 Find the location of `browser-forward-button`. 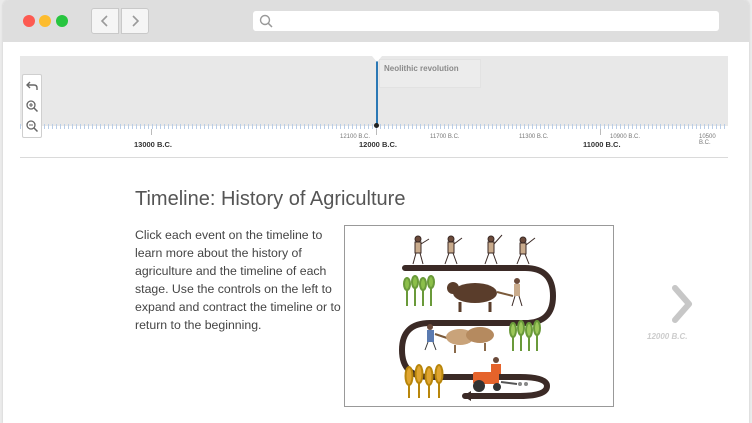

browser-forward-button is located at coordinates (135, 21).